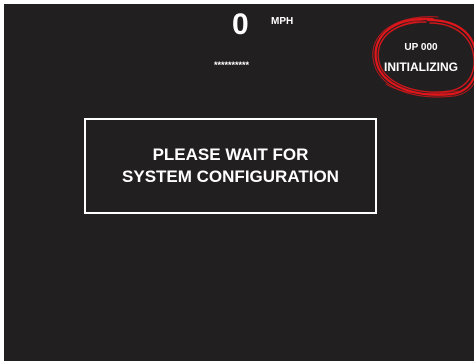  I want to click on highlight-circle-icon, so click(423, 57).